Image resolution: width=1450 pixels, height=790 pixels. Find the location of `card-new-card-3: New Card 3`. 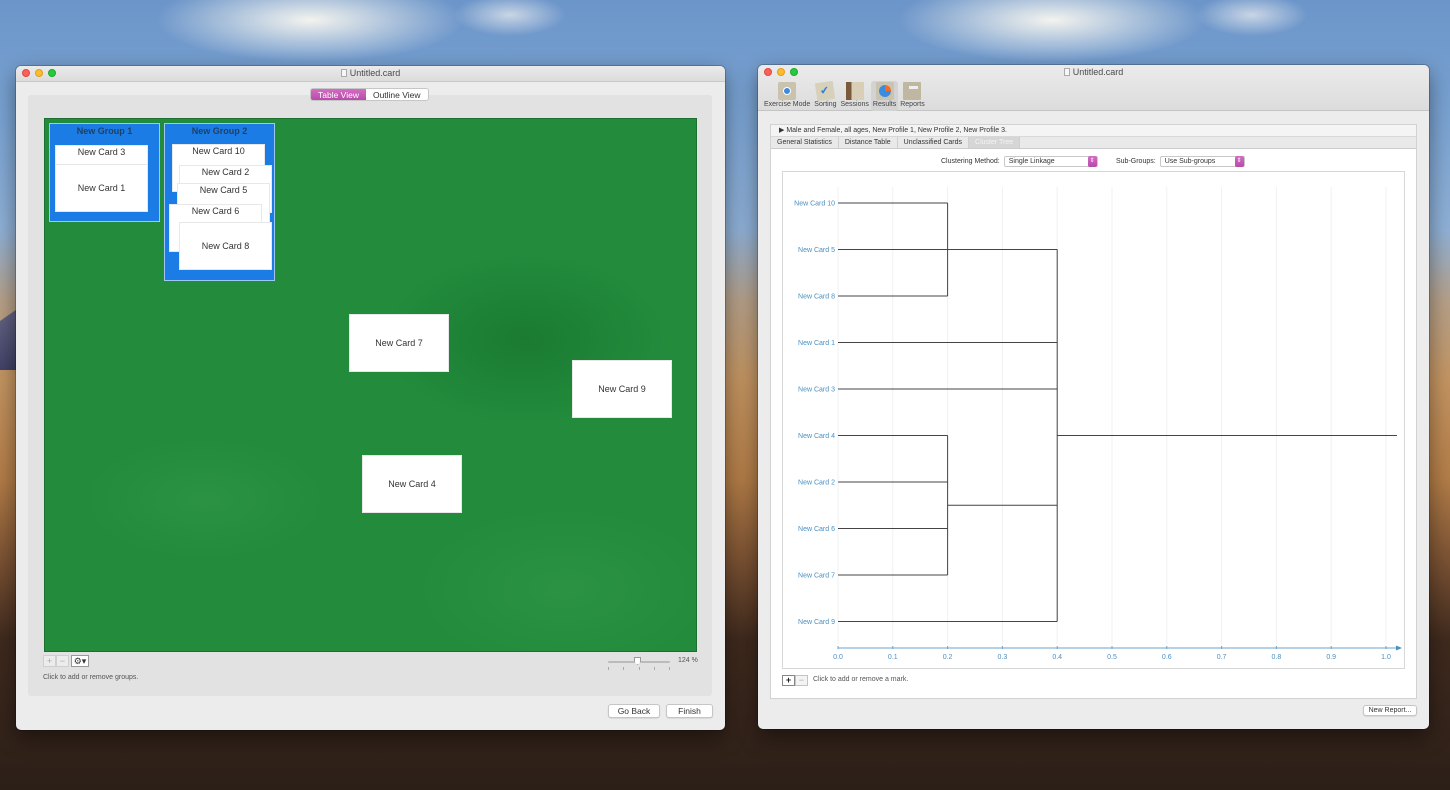

card-new-card-3: New Card 3 is located at coordinates (101, 155).